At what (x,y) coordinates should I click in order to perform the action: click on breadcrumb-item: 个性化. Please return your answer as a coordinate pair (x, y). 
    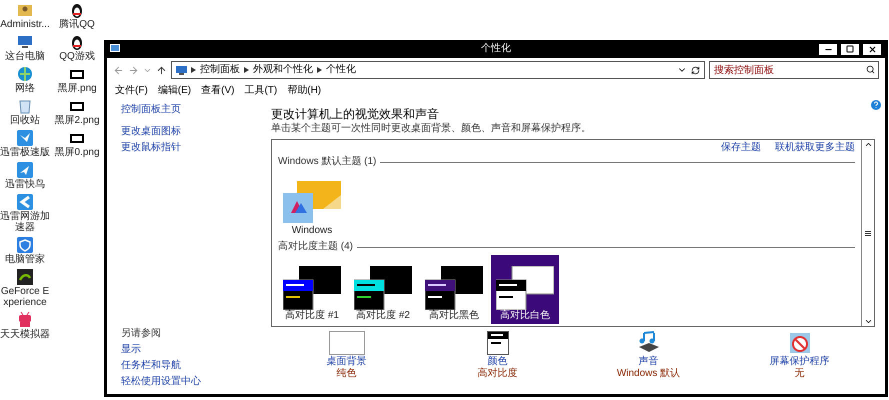
    Looking at the image, I should click on (341, 70).